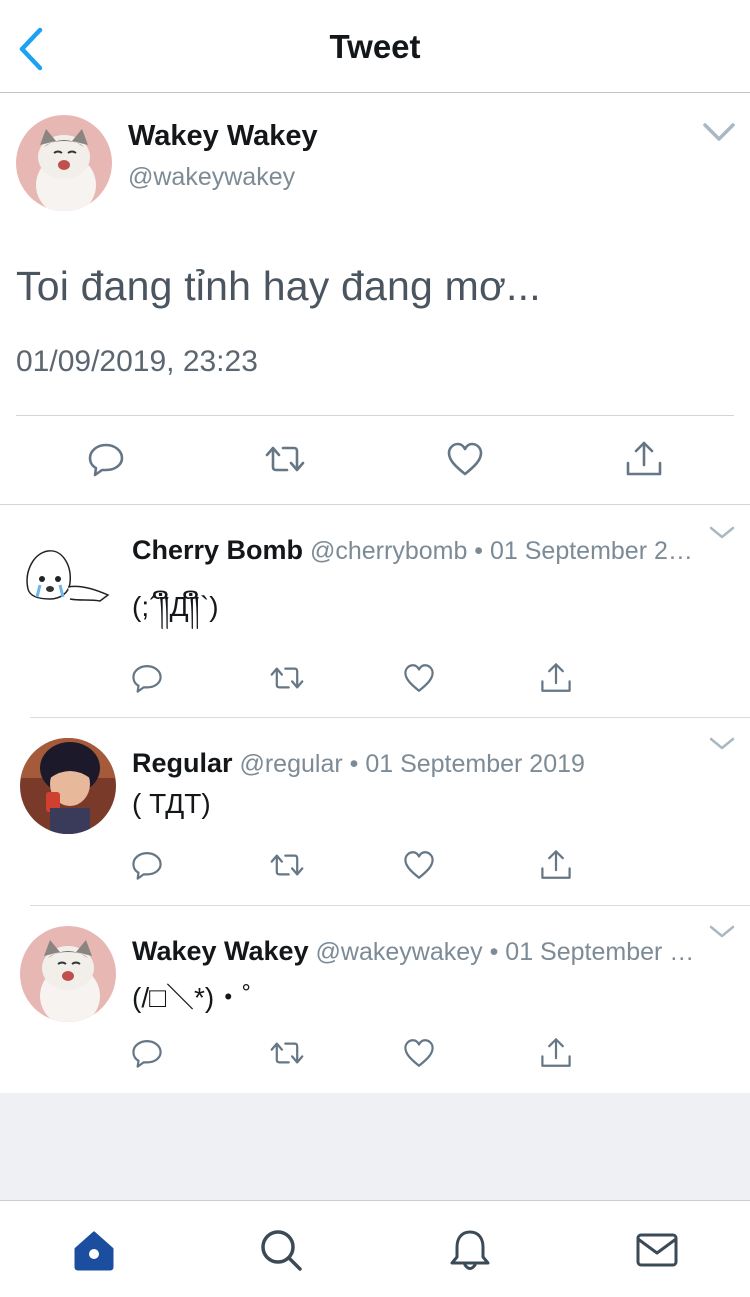 This screenshot has width=750, height=1297. Describe the element at coordinates (137, 361) in the screenshot. I see `tweet-timestamp: 01/09/2019, 23:23` at that location.